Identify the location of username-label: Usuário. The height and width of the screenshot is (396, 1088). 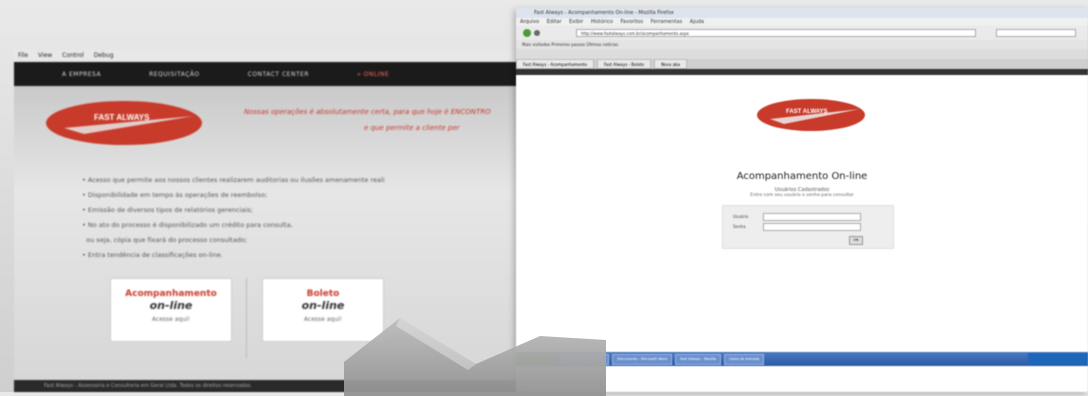
(741, 216).